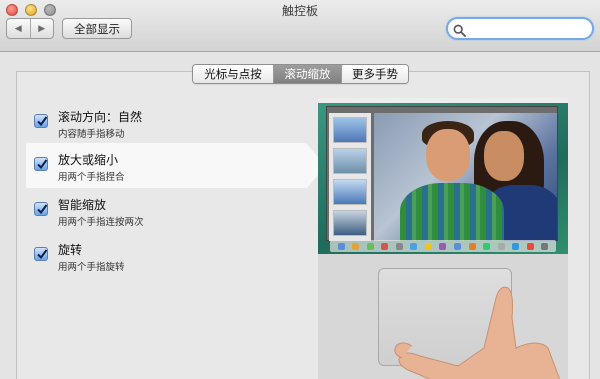 The height and width of the screenshot is (379, 600). I want to click on preview-main-photo, so click(465, 177).